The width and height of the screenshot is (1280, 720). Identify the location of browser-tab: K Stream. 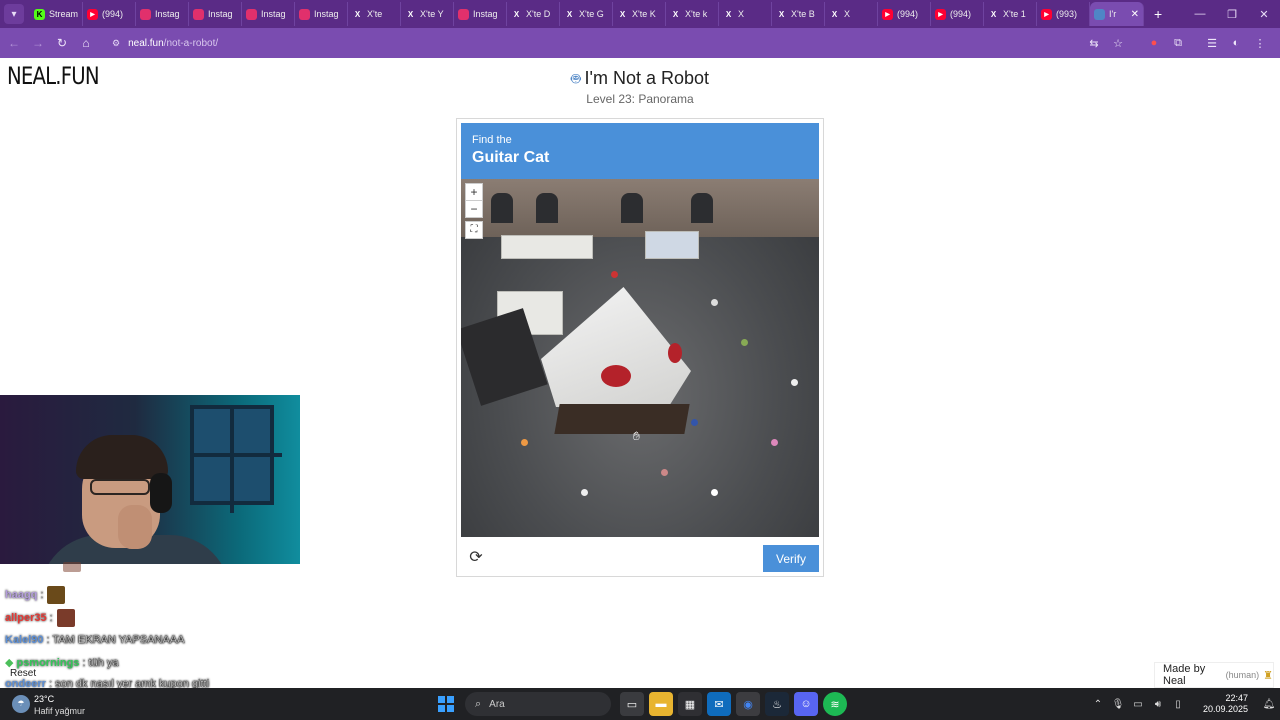
(56, 14).